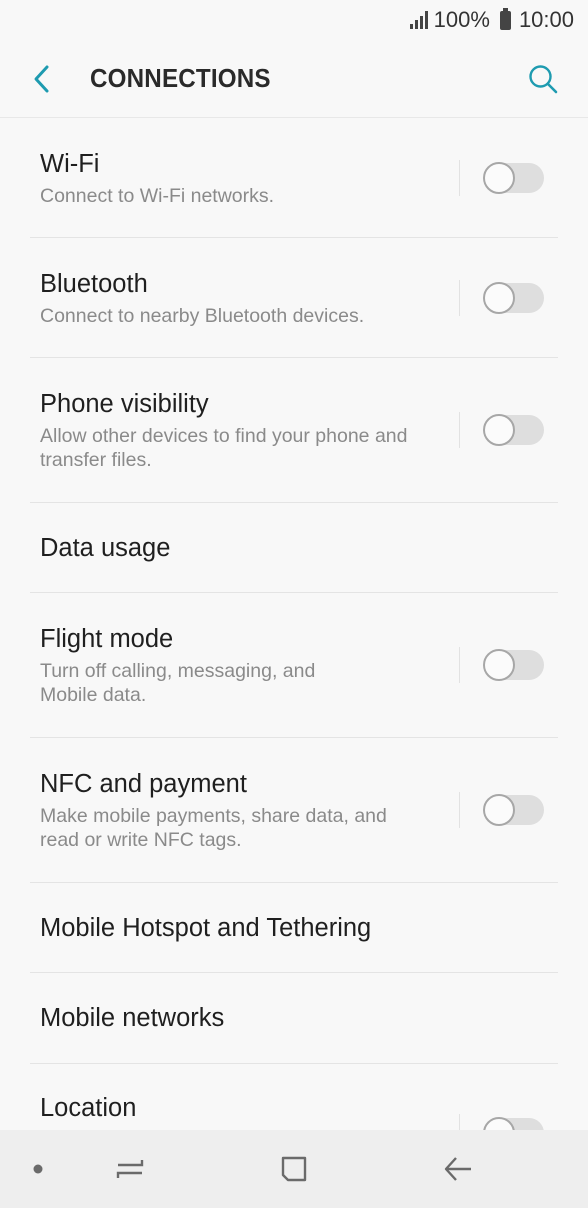 This screenshot has height=1208, width=588. I want to click on recent-apps-button, so click(130, 1169).